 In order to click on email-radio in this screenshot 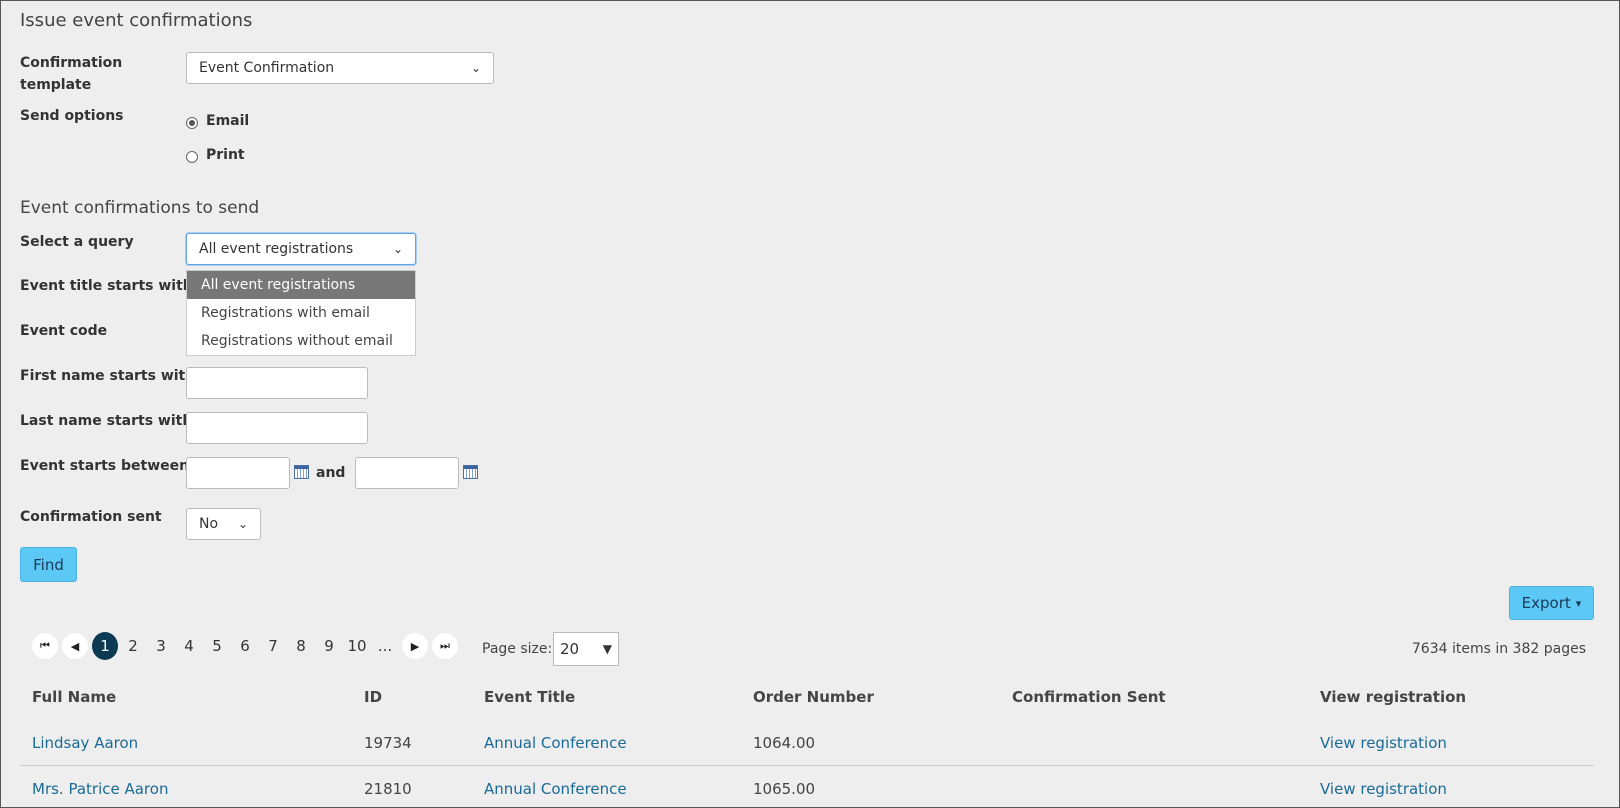, I will do `click(192, 123)`.